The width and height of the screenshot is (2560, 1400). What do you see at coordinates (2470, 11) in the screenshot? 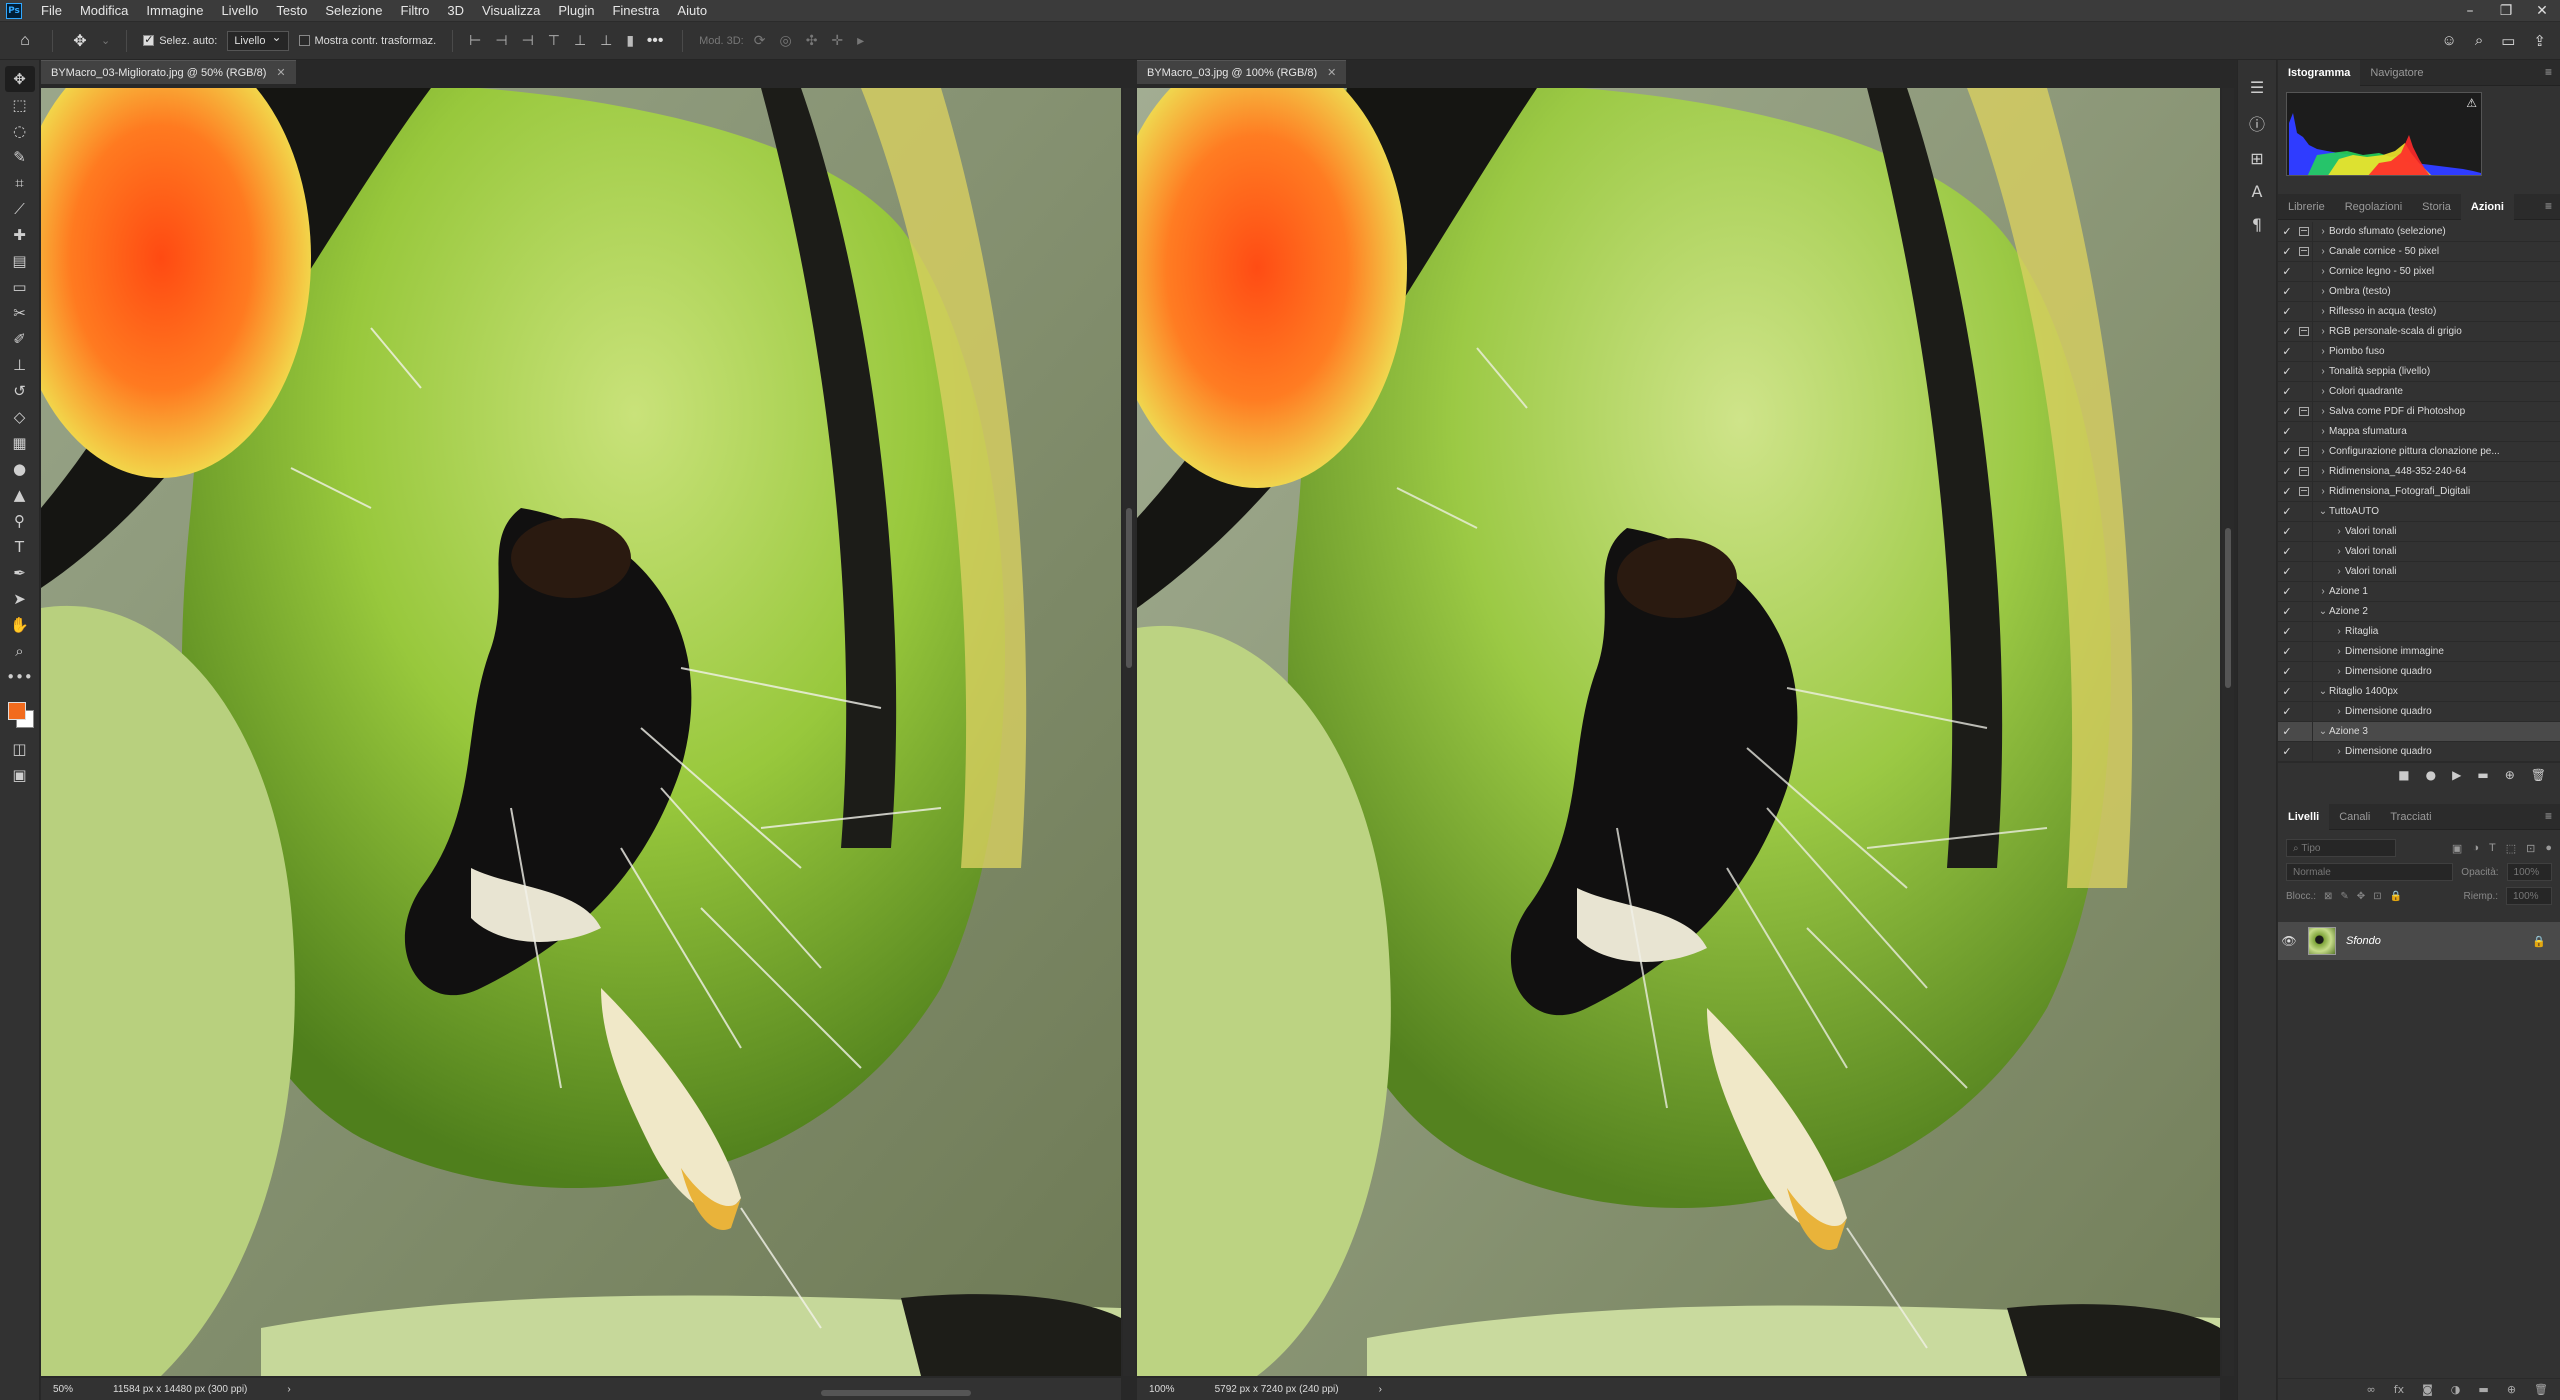
I see `minimize-button: –` at bounding box center [2470, 11].